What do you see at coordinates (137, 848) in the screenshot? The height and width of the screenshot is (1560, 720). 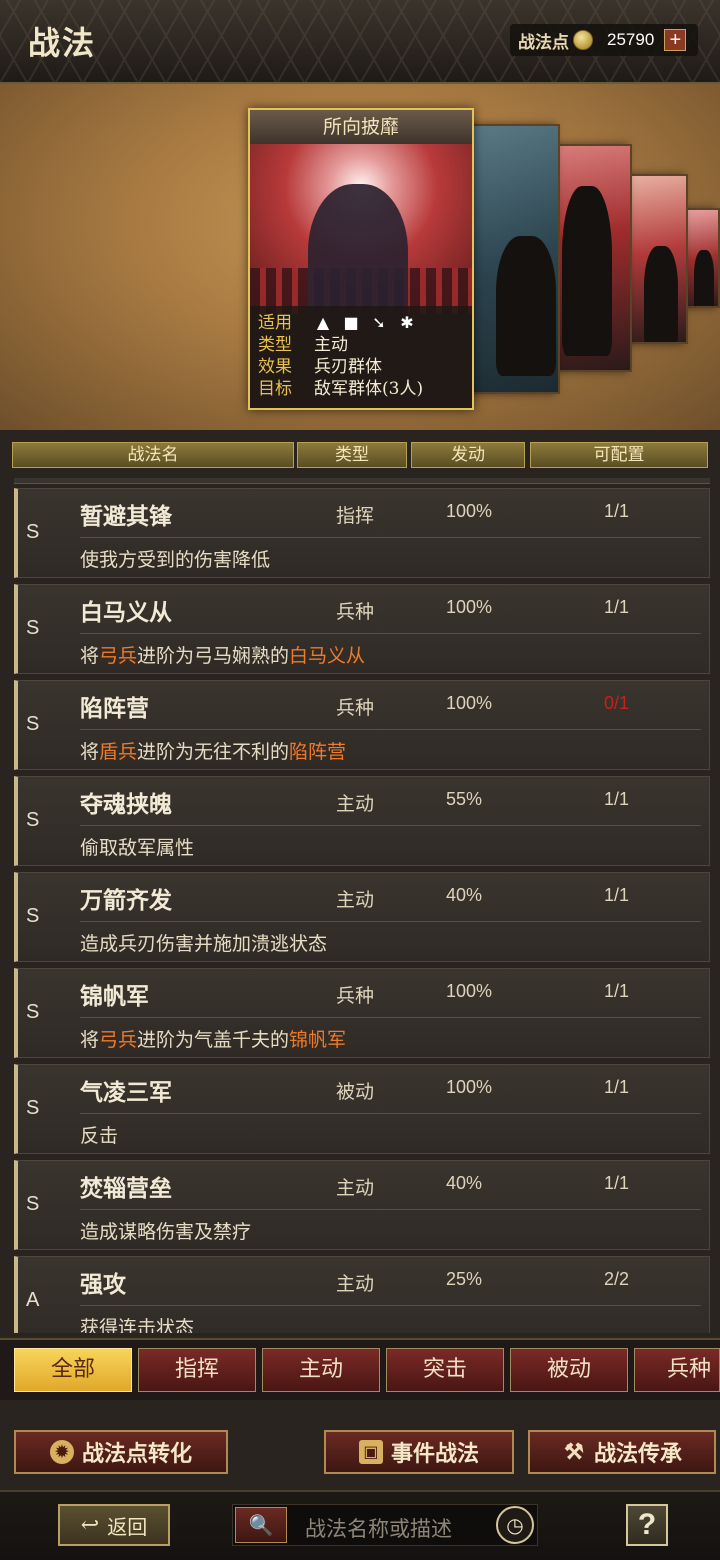 I see `tactic-description: 偷取敌军属性` at bounding box center [137, 848].